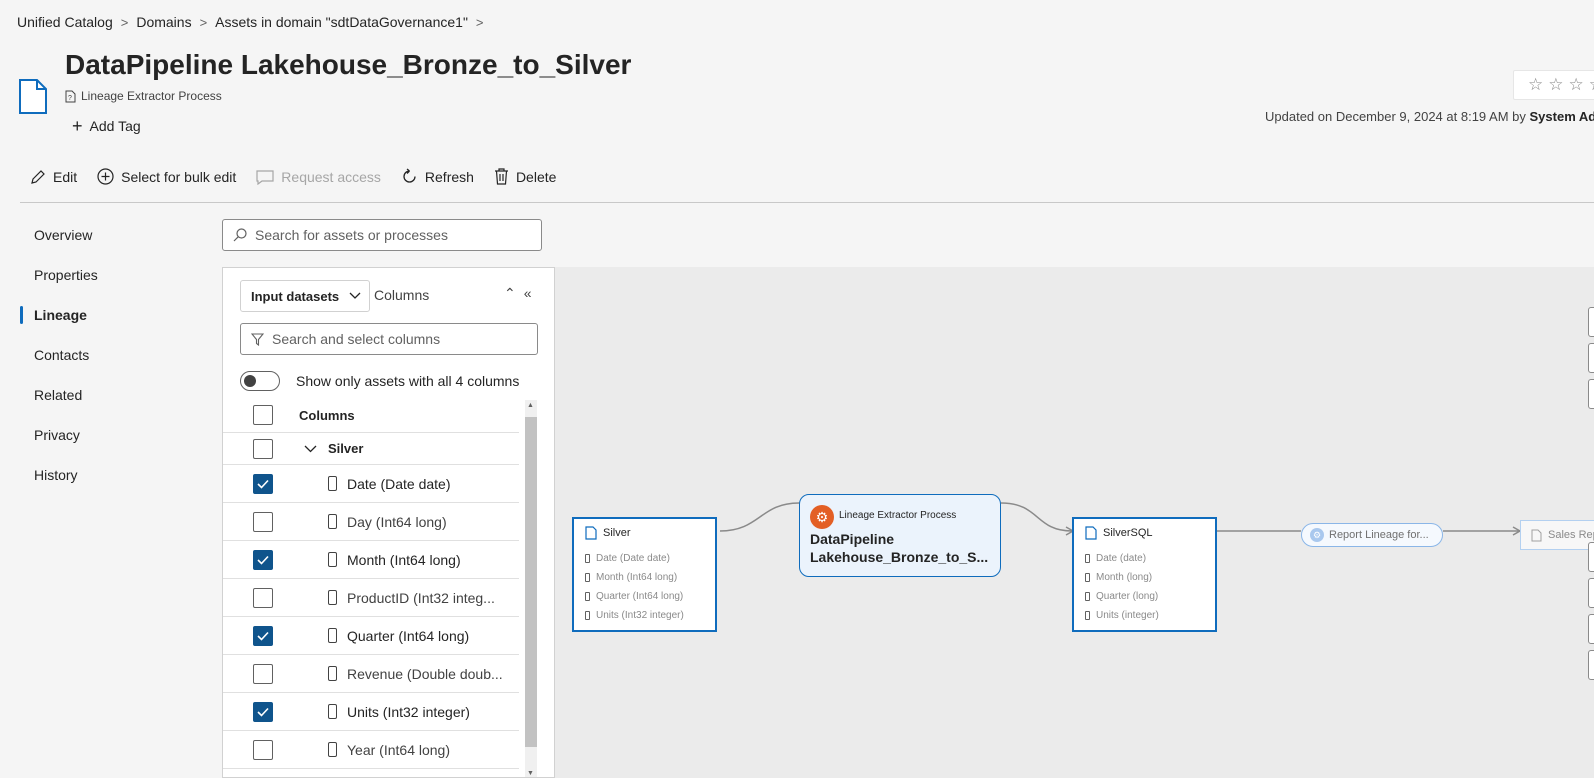 Image resolution: width=1594 pixels, height=778 pixels. I want to click on column-row: Day (Int64 long), so click(371, 522).